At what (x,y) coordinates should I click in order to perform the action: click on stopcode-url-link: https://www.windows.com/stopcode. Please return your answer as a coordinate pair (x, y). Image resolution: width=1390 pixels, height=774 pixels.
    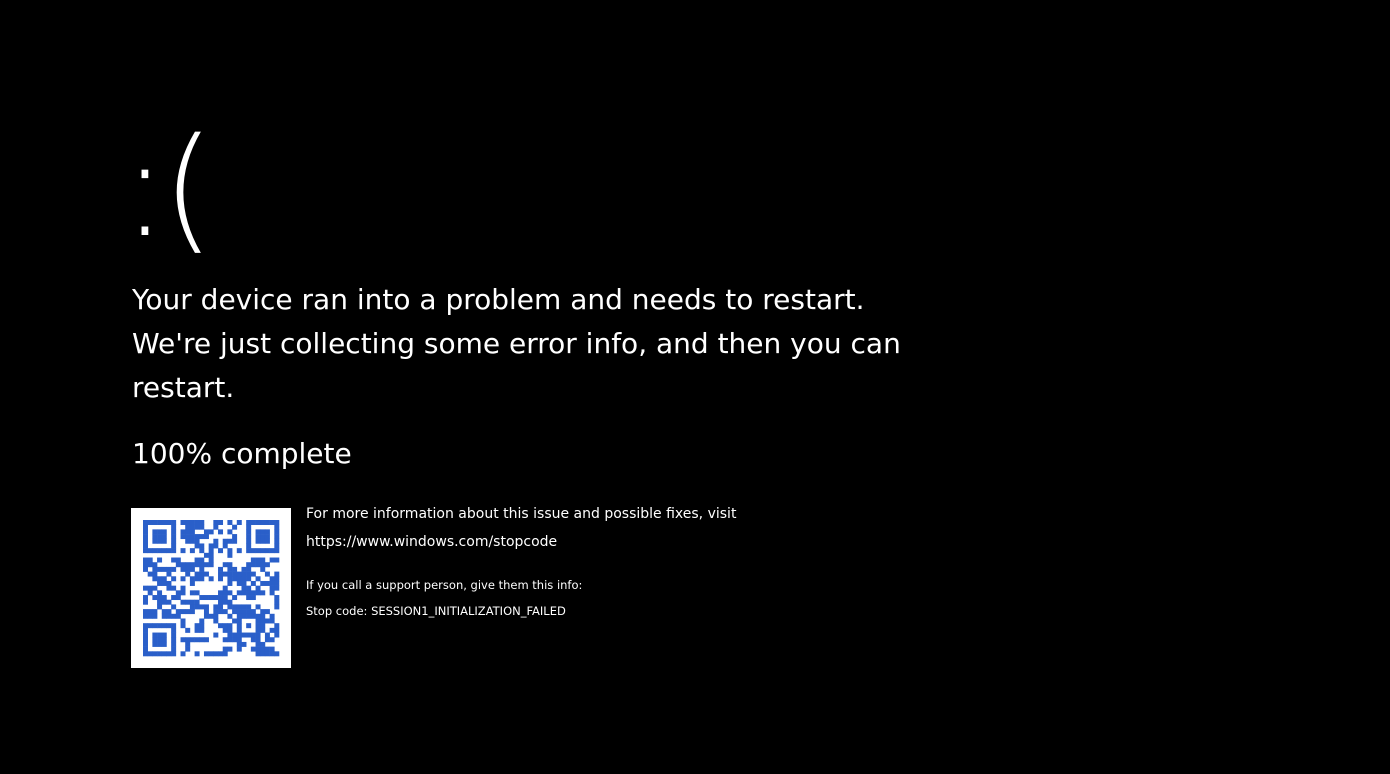
    Looking at the image, I should click on (586, 542).